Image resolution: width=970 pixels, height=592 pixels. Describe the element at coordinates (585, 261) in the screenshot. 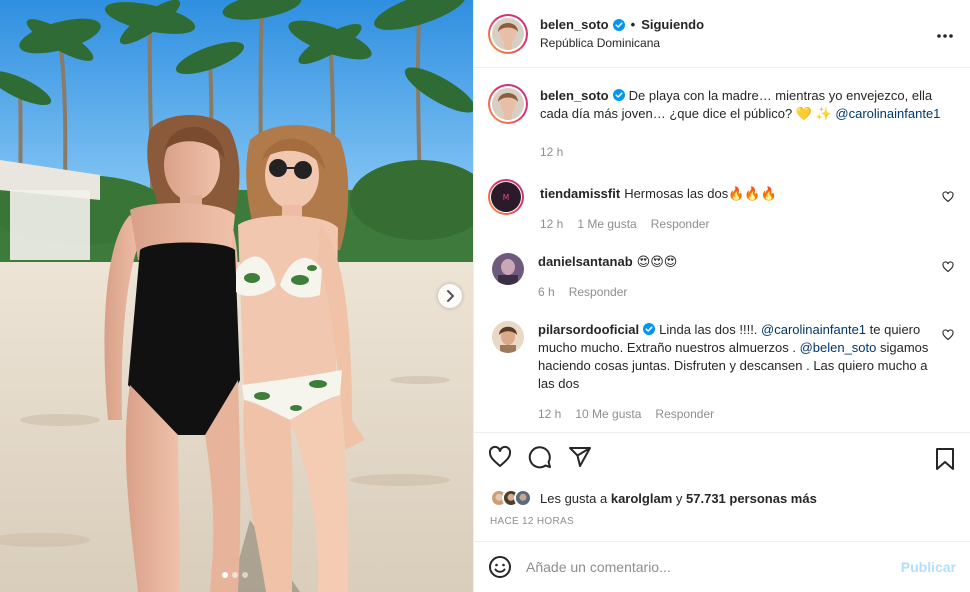

I see `comment-username: danielsantanab` at that location.